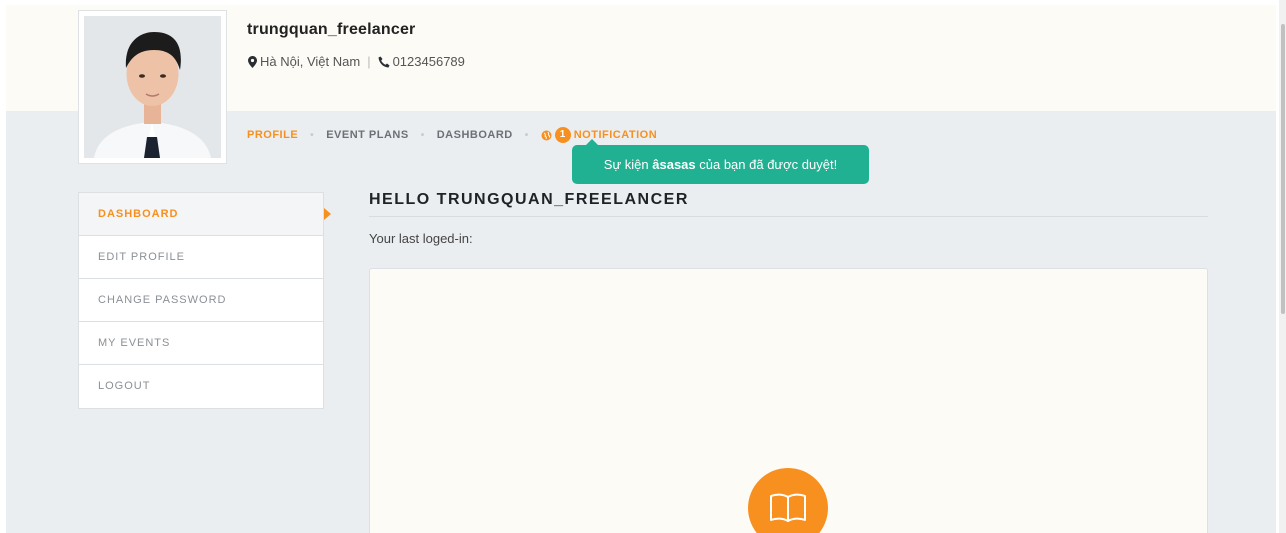 This screenshot has height=533, width=1286. I want to click on profile-contact: Hà Nội, Việt Nam | 0123456789, so click(356, 61).